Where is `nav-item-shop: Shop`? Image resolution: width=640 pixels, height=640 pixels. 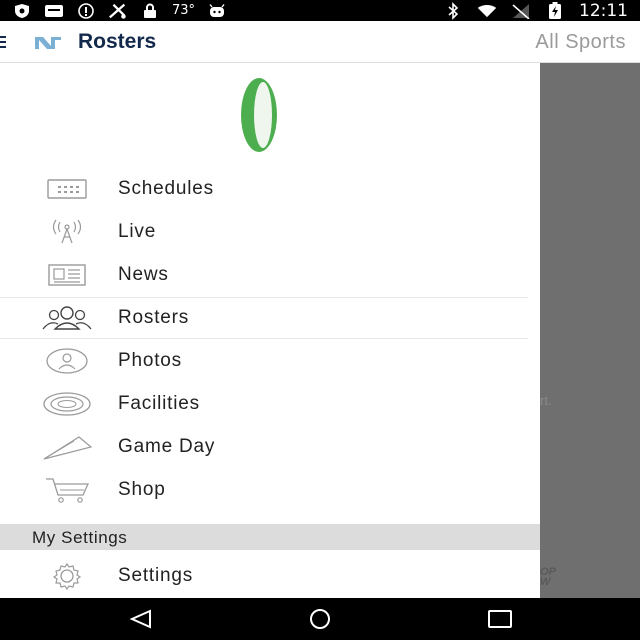
nav-item-shop: Shop is located at coordinates (270, 490).